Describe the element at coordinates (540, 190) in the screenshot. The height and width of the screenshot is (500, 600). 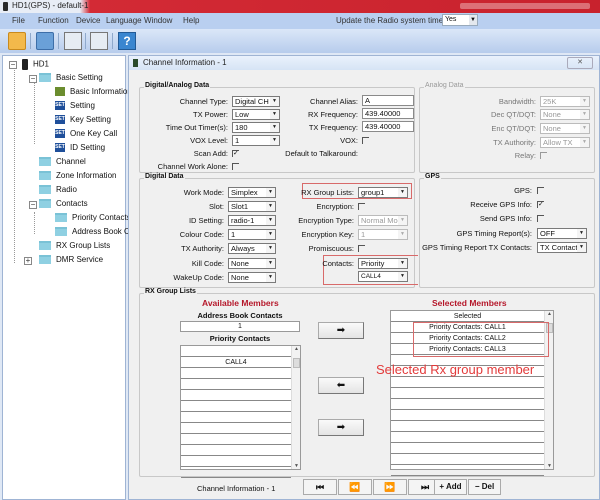
I see `gps-checkbox` at that location.